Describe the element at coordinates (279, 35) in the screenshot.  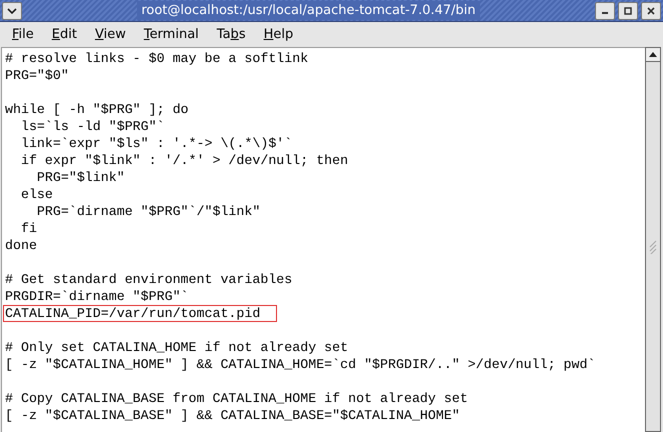
I see `menu-item: Help` at that location.